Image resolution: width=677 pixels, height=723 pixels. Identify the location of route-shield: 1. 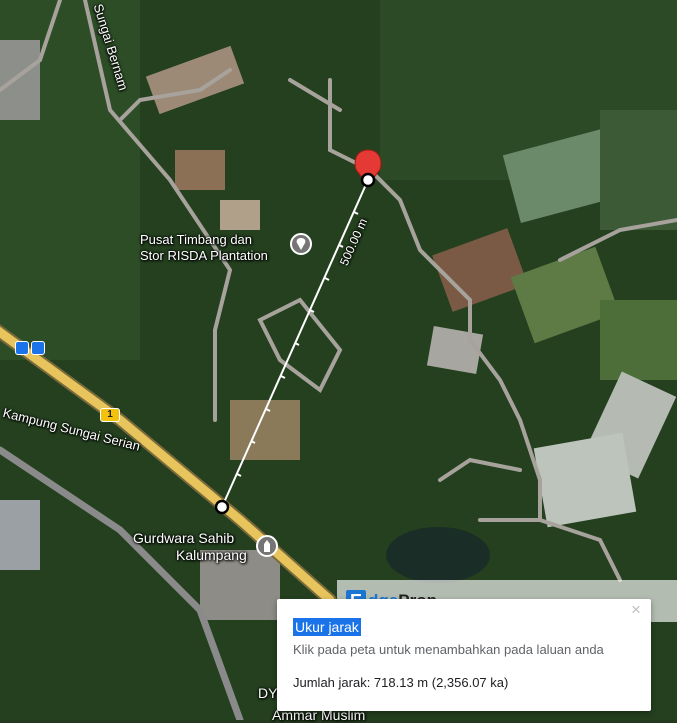
(110, 415).